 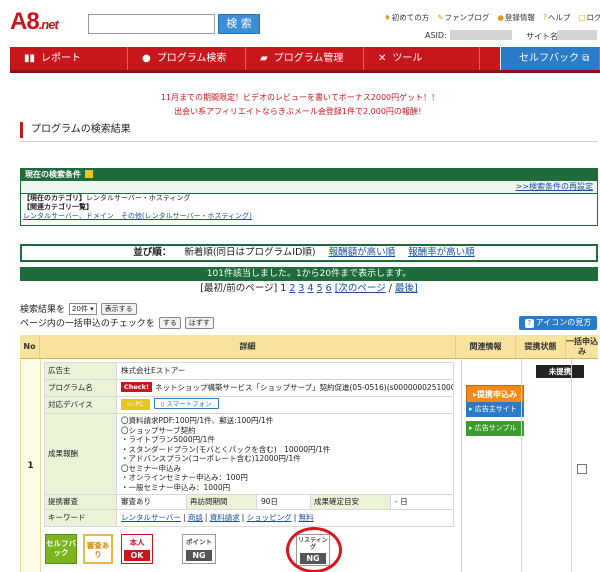 I want to click on pager-page-2: 2, so click(x=292, y=288).